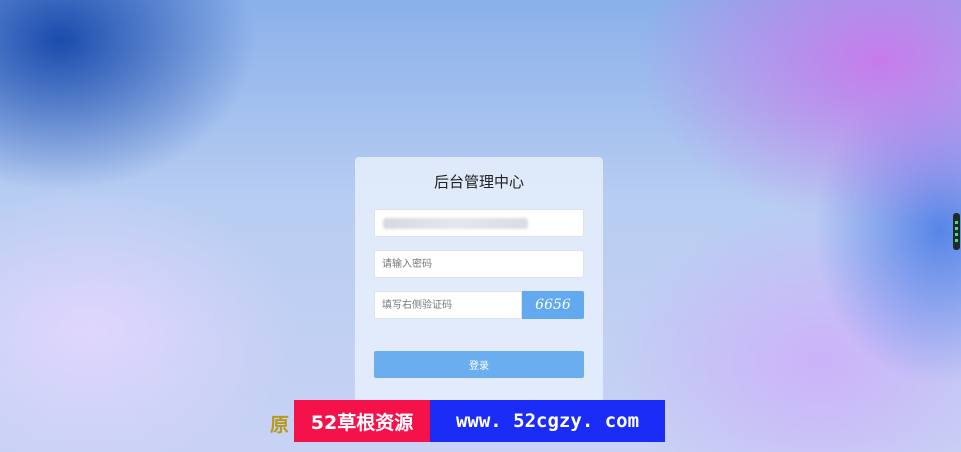  What do you see at coordinates (553, 305) in the screenshot?
I see `captcha-image: 6656` at bounding box center [553, 305].